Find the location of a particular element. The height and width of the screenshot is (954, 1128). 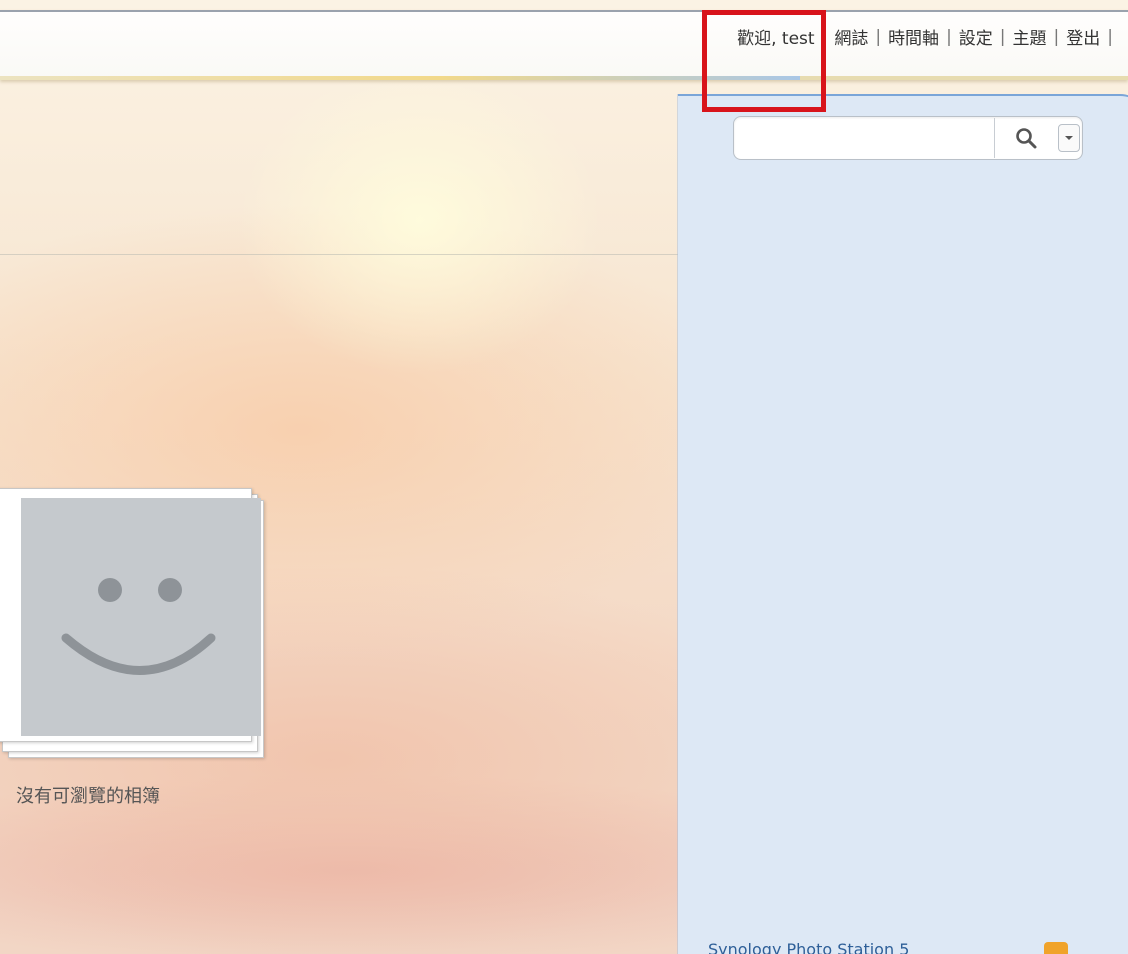

nav-link-timeline: 時間軸 is located at coordinates (913, 36).